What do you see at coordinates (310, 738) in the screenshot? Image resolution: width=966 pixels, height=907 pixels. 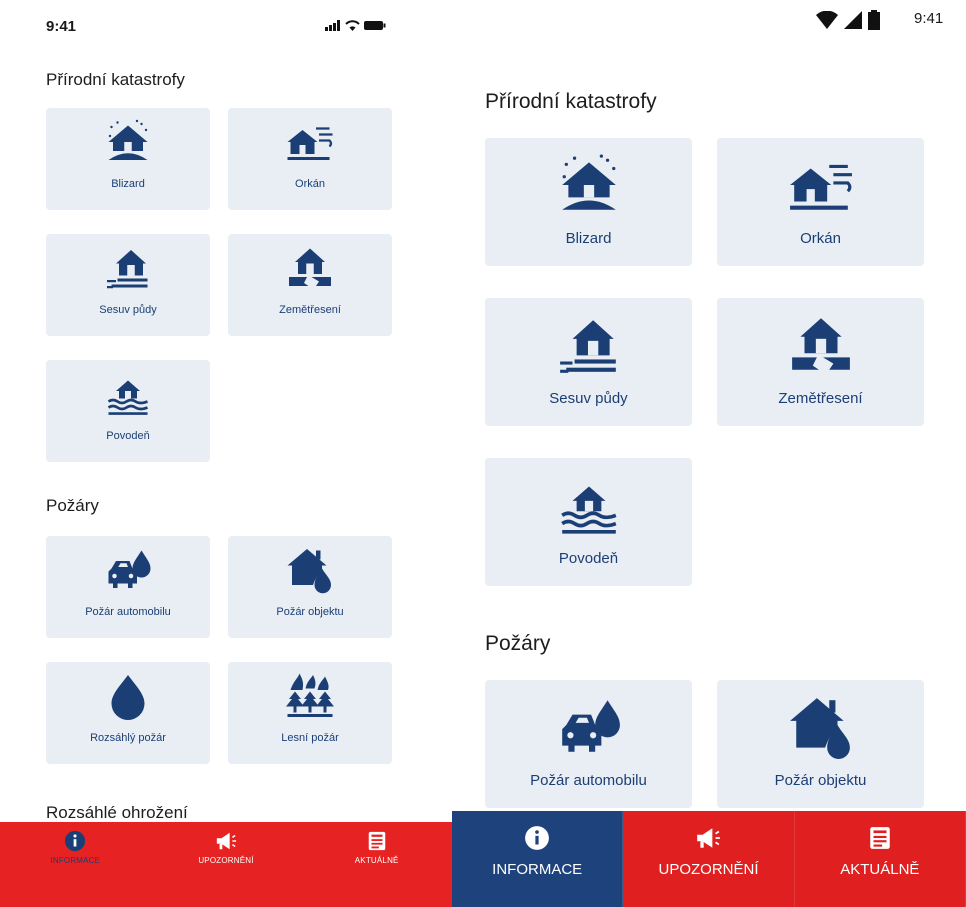 I see `tile-label: Lesní požár` at bounding box center [310, 738].